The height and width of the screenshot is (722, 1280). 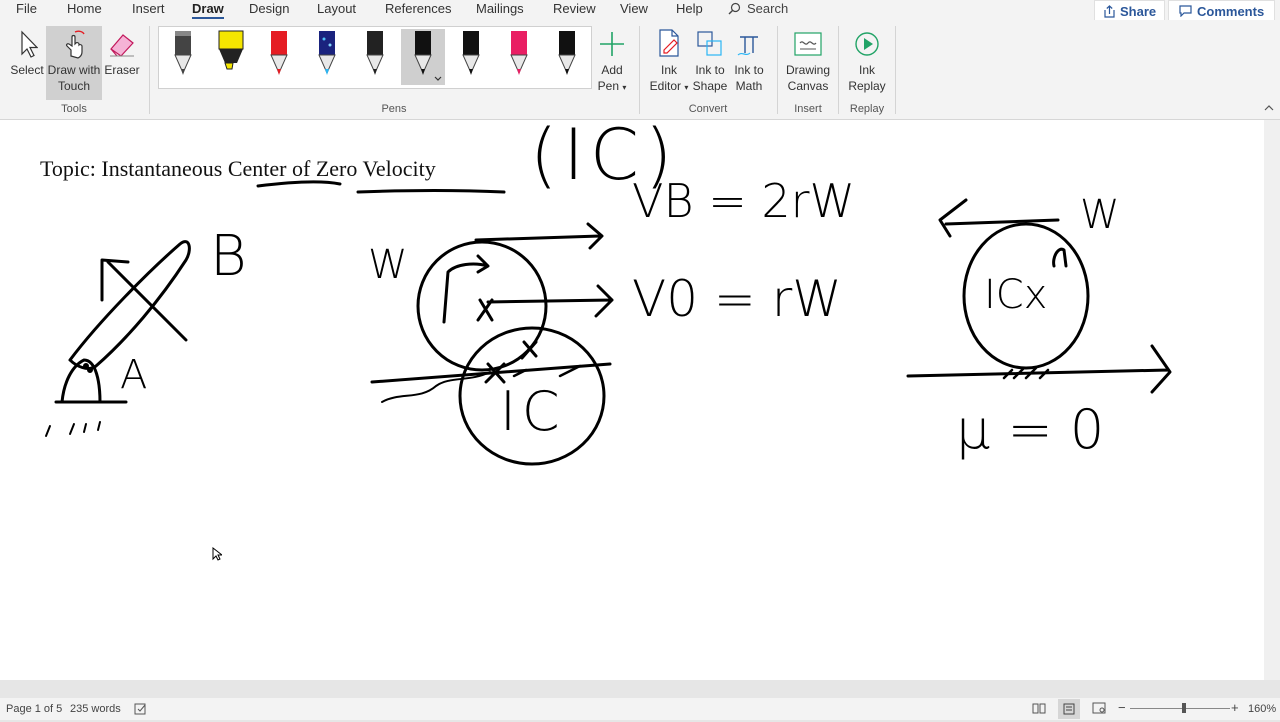 What do you see at coordinates (134, 375) in the screenshot?
I see `ink-text-a: A` at bounding box center [134, 375].